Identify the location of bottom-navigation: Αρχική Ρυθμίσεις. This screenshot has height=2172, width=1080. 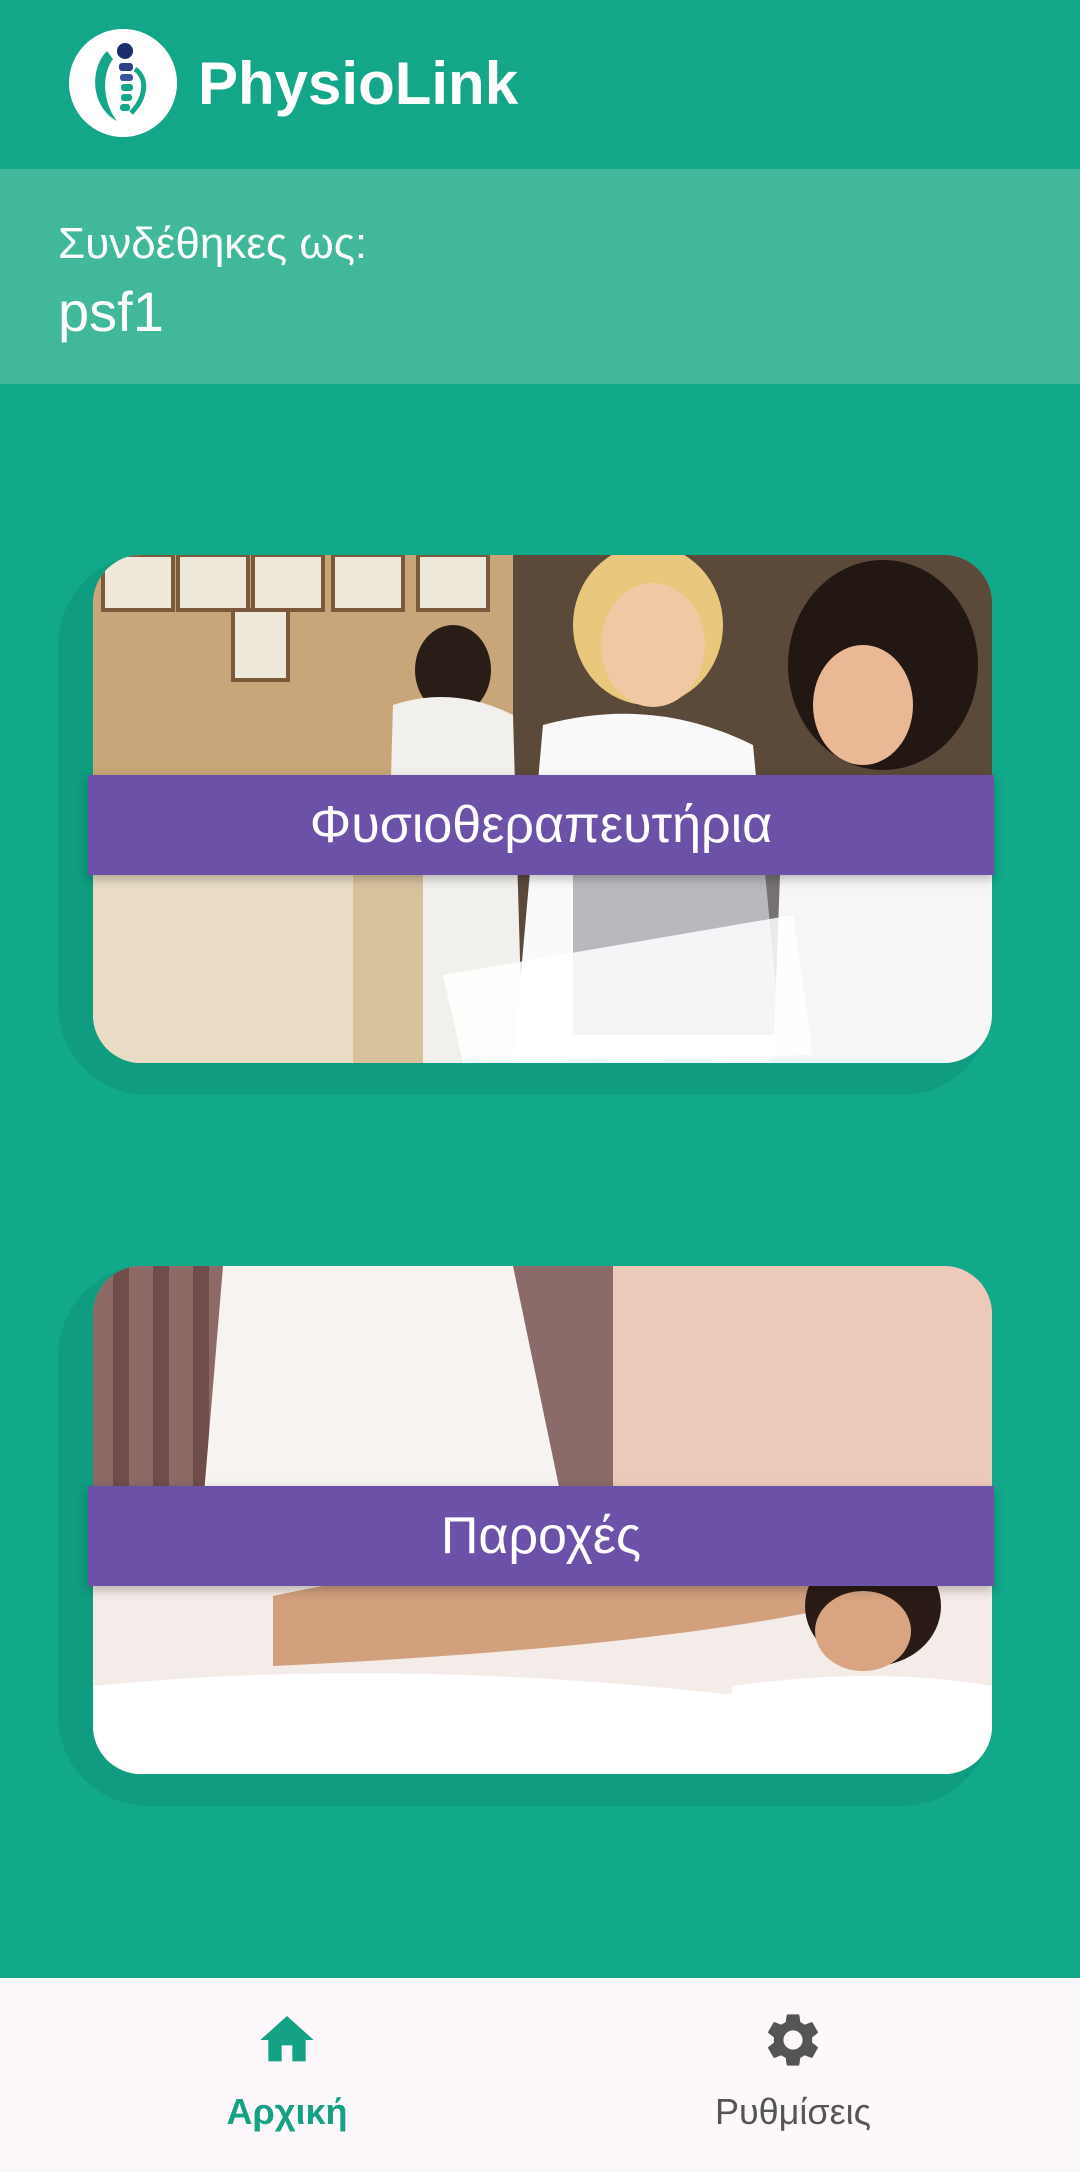
(540, 2075).